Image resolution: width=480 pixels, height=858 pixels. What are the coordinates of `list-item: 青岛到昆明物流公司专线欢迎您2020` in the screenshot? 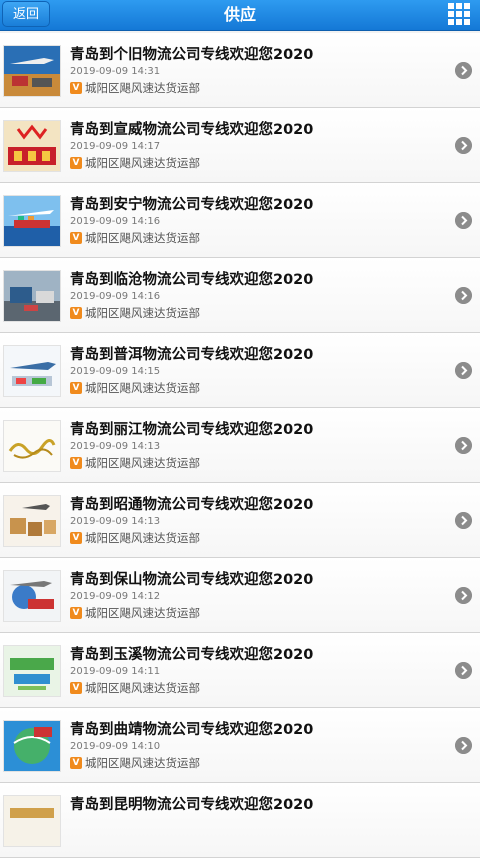 It's located at (240, 820).